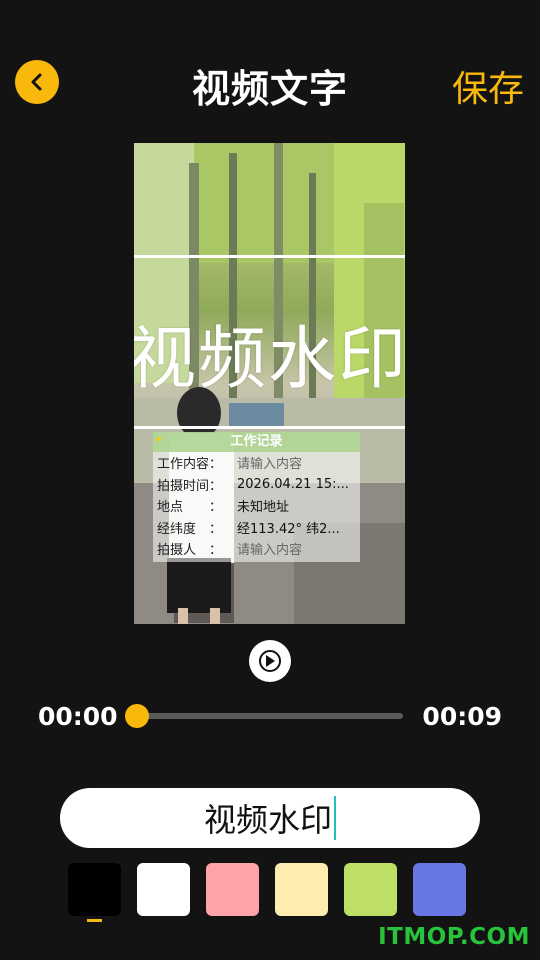 The width and height of the screenshot is (540, 960). I want to click on watermark-text: 视频水印, so click(269, 352).